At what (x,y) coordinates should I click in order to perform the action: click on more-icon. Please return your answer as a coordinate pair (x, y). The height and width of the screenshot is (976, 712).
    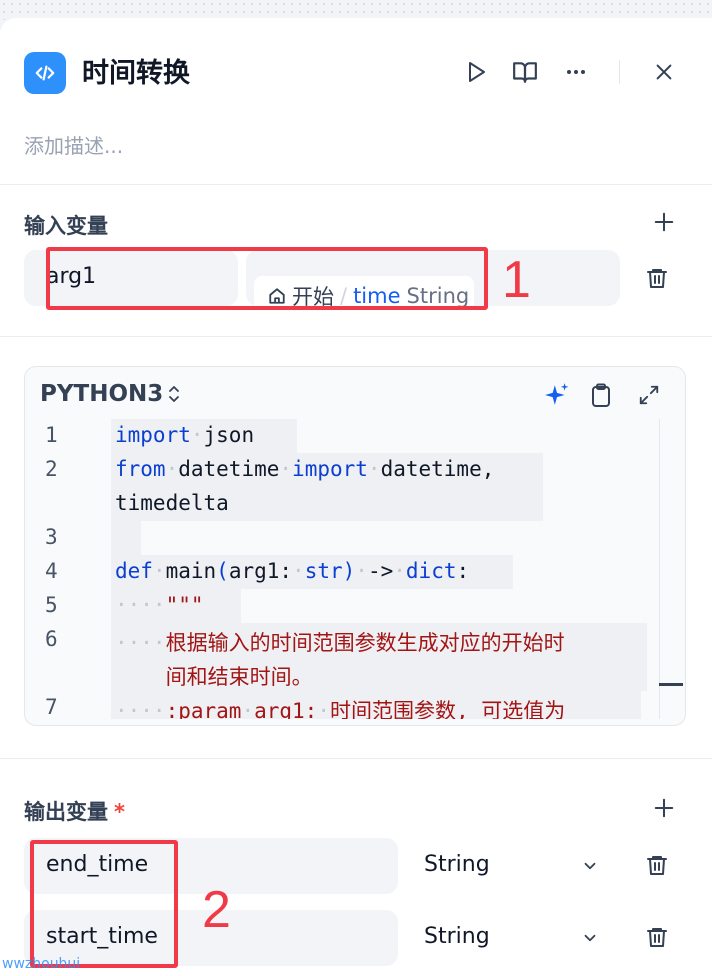
    Looking at the image, I should click on (576, 72).